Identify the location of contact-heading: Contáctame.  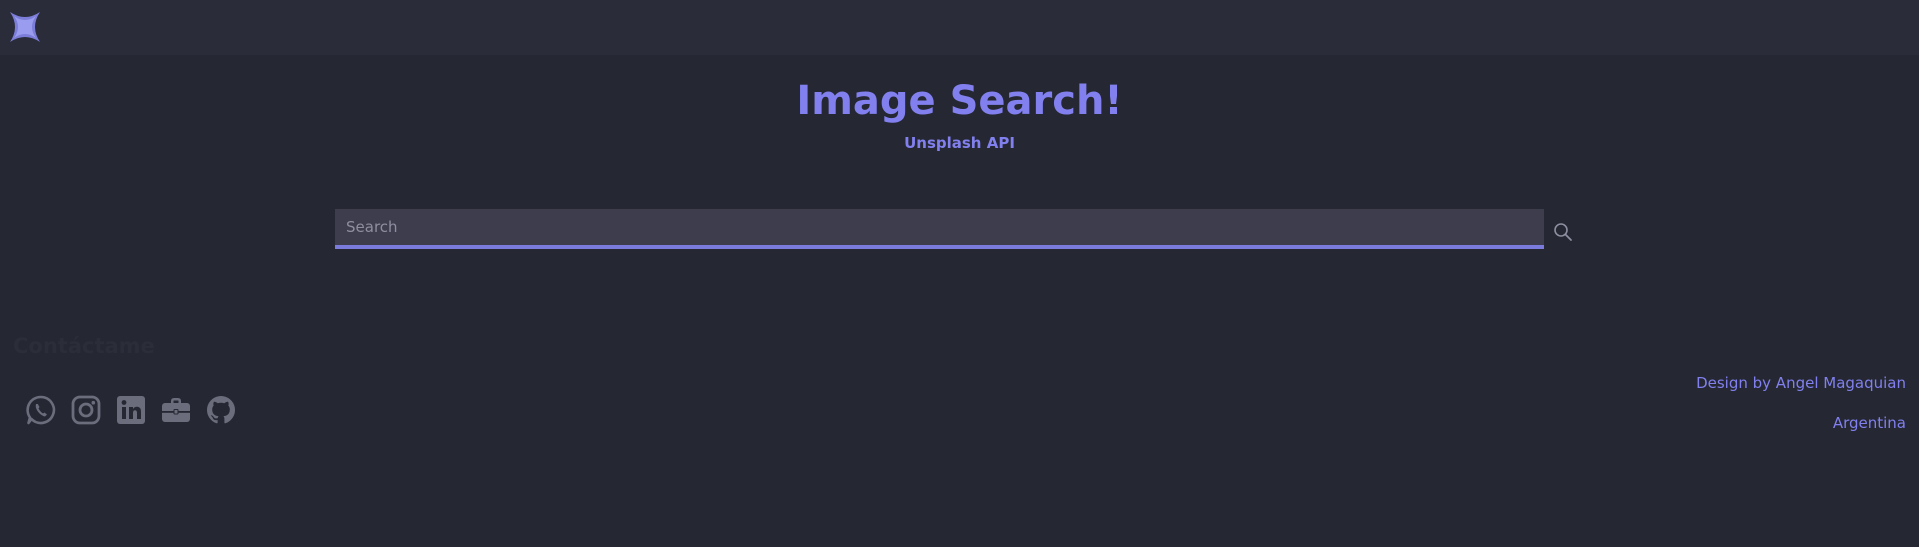
(84, 346).